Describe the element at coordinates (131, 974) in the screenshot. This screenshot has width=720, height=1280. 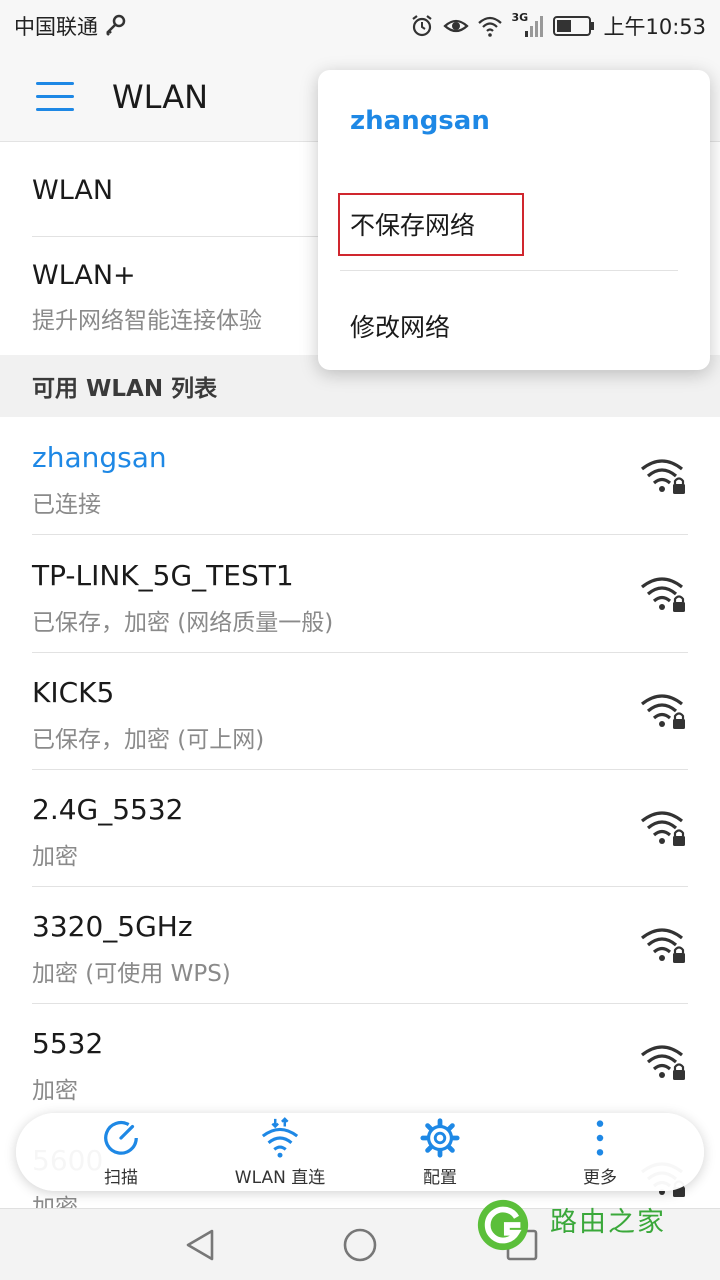
I see `network-status: 加密 (可使用 WPS)` at that location.